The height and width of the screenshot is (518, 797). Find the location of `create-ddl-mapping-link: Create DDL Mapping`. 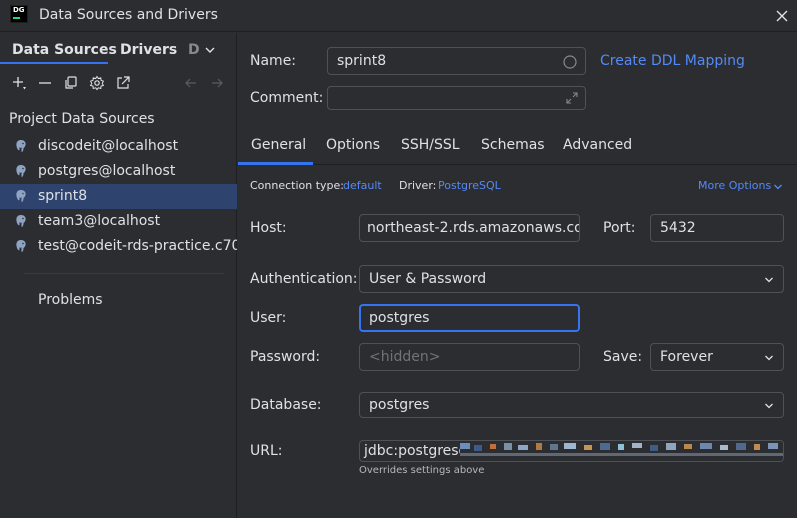

create-ddl-mapping-link: Create DDL Mapping is located at coordinates (672, 61).